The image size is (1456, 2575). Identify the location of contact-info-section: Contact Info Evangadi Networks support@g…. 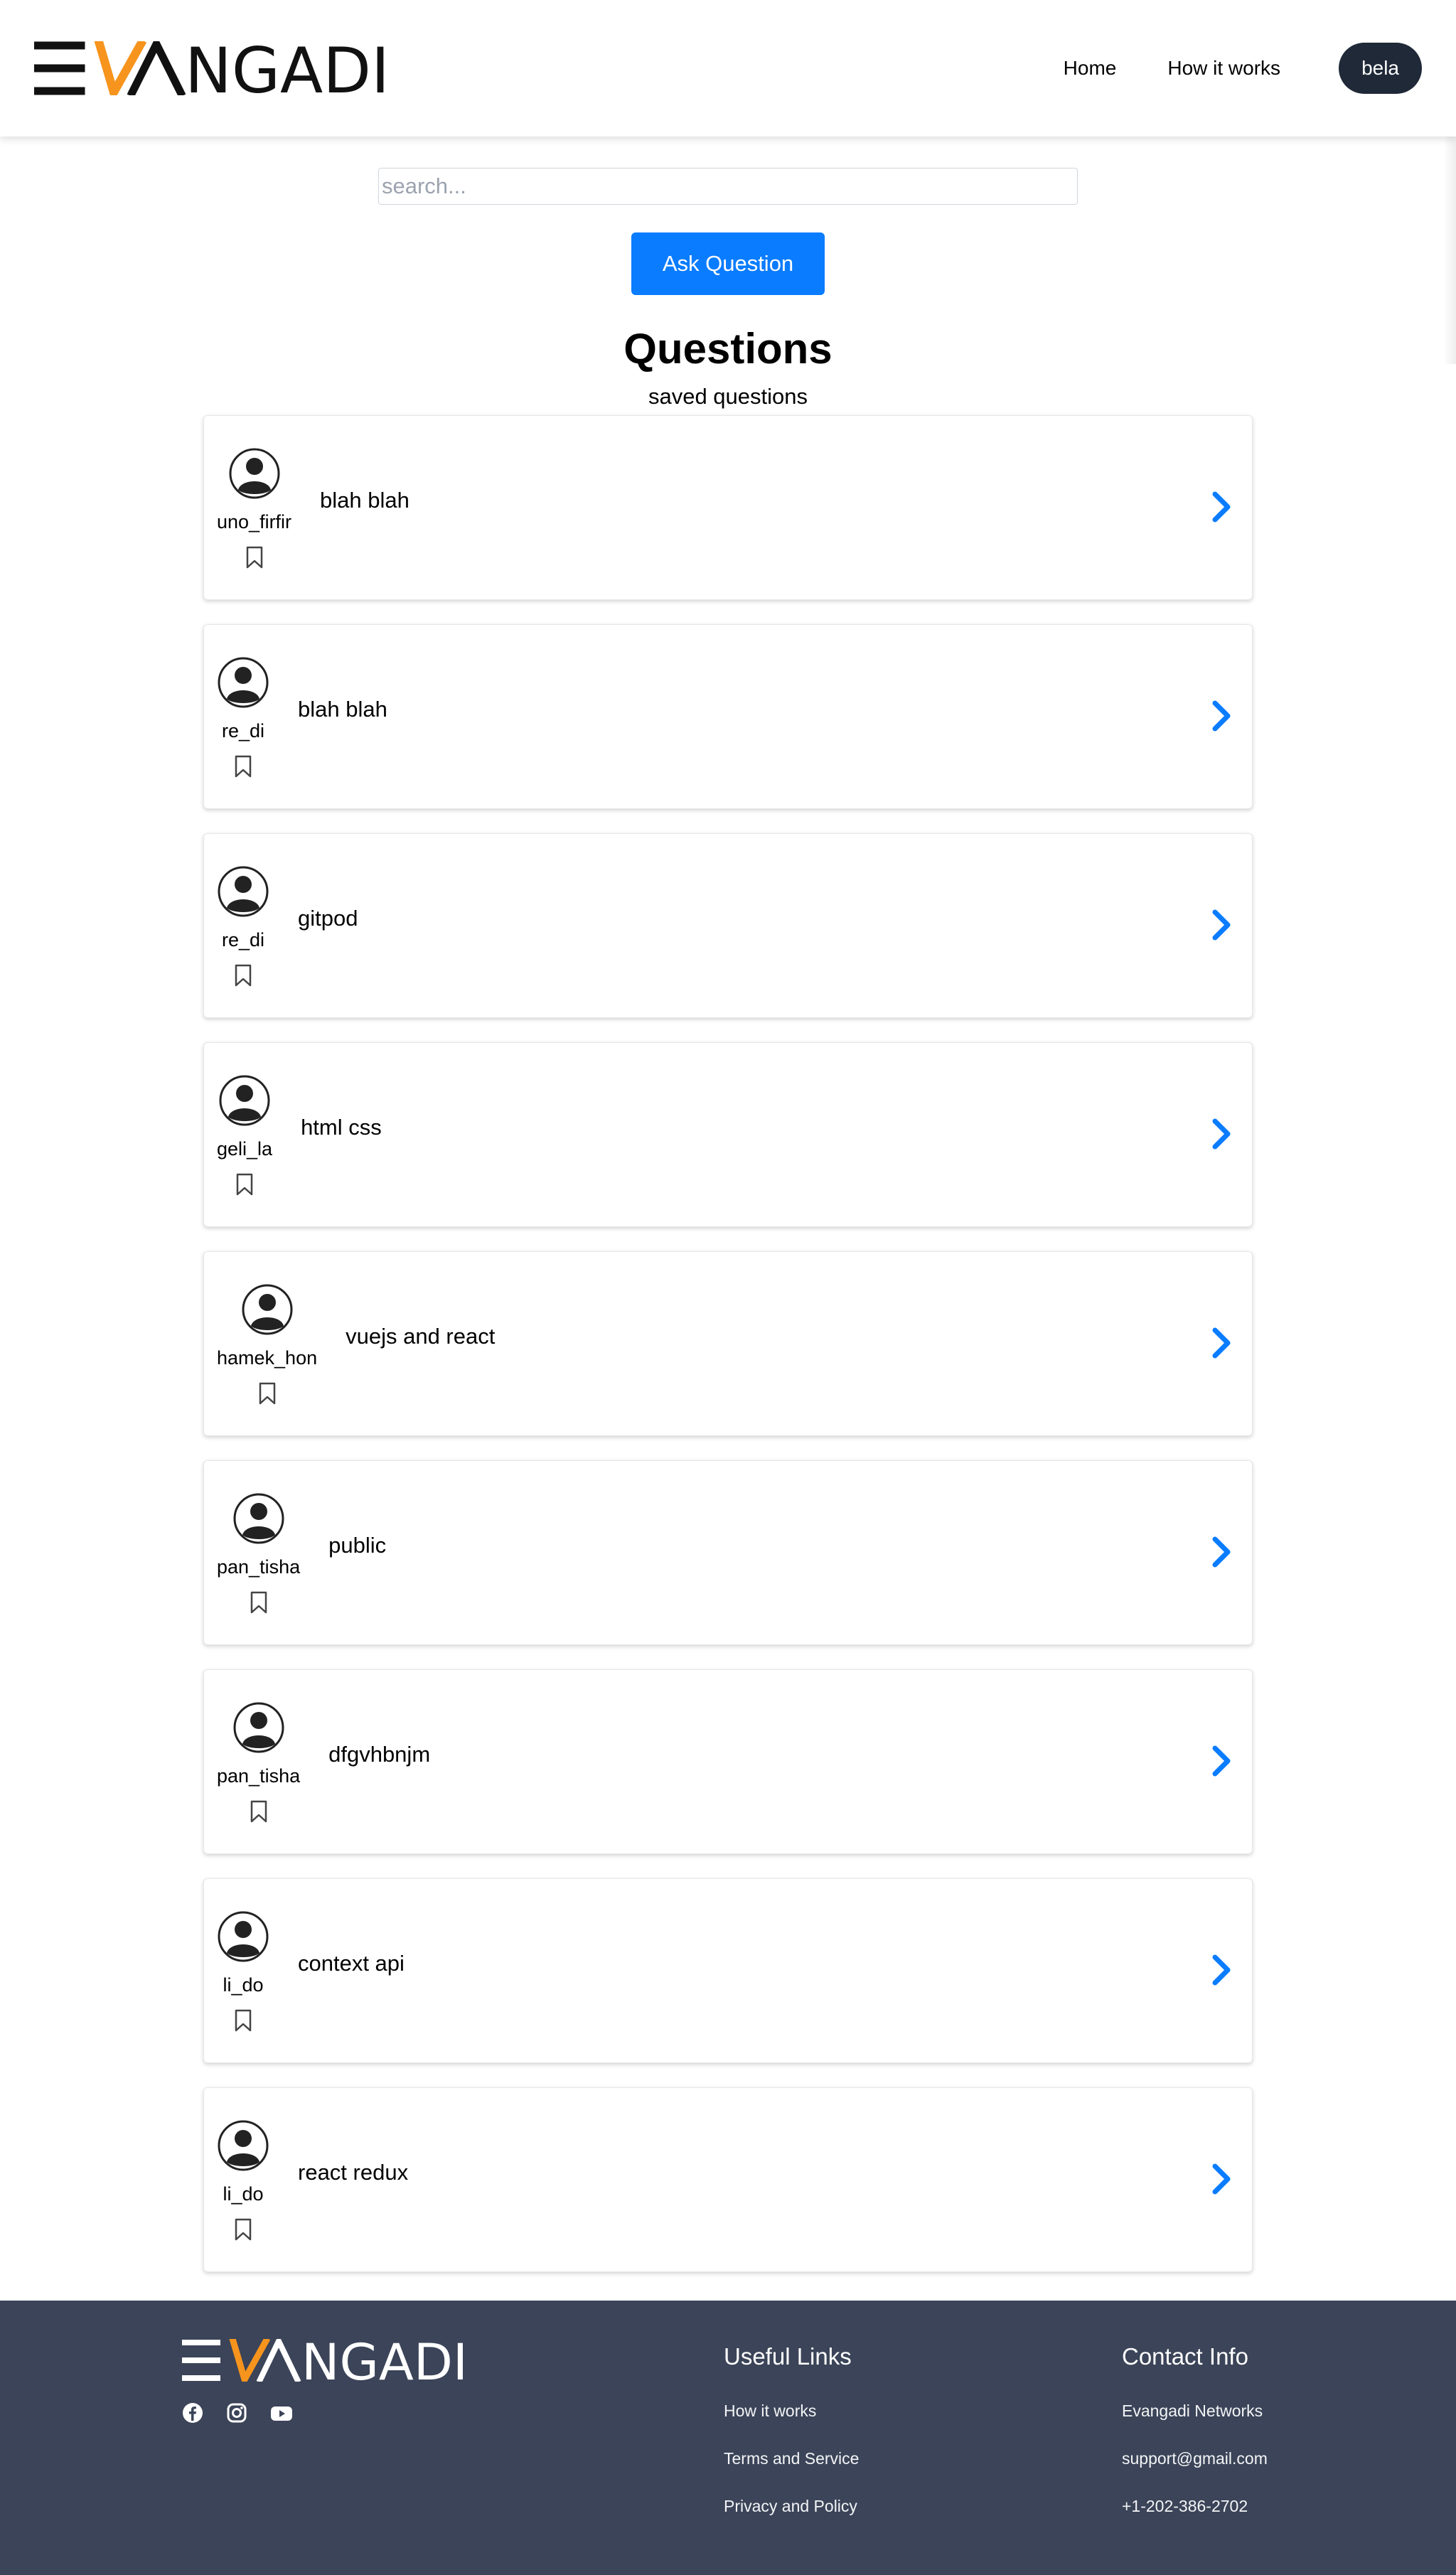
(1195, 2443).